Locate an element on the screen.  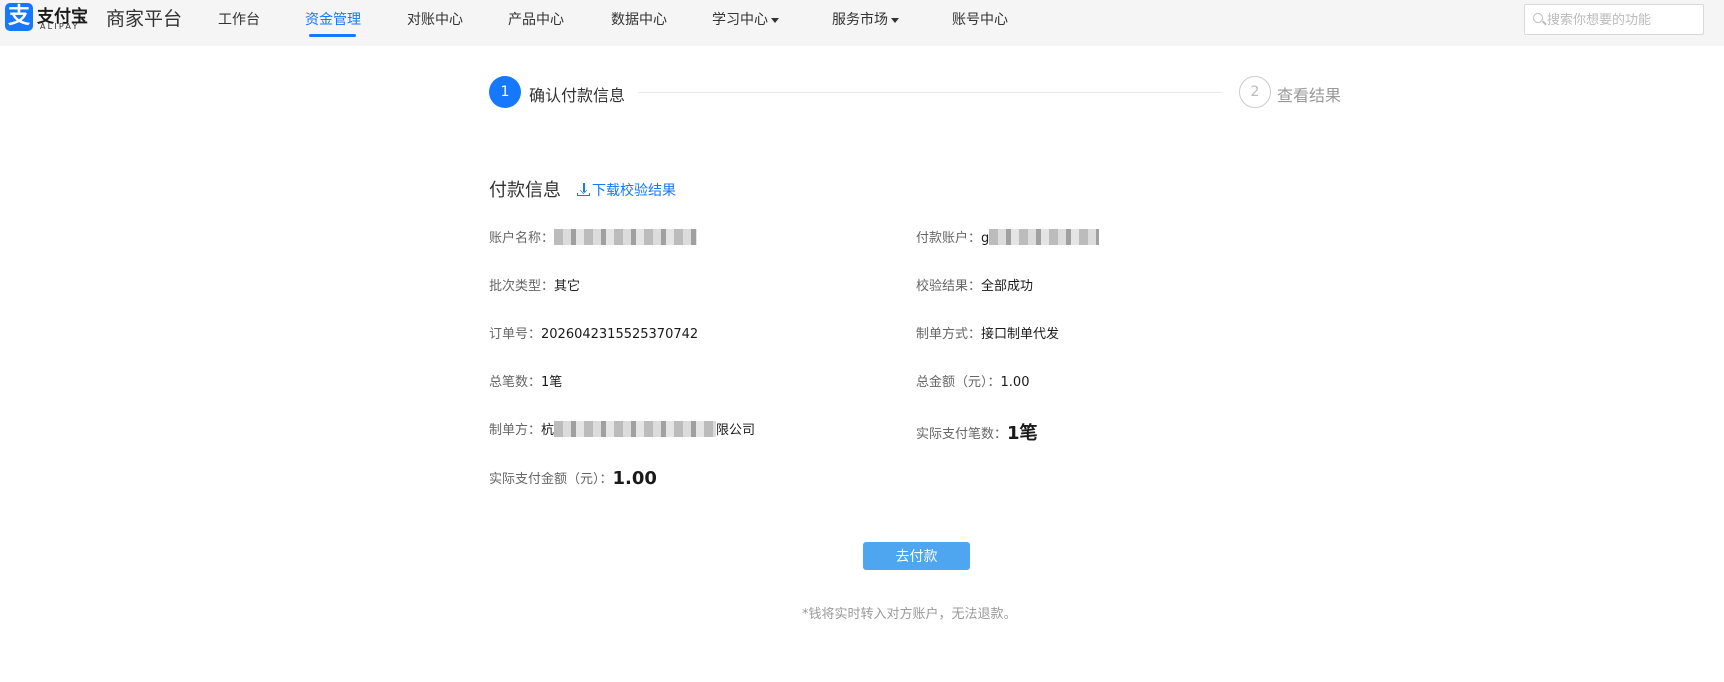
field-value: 接口制单代发 is located at coordinates (1020, 334).